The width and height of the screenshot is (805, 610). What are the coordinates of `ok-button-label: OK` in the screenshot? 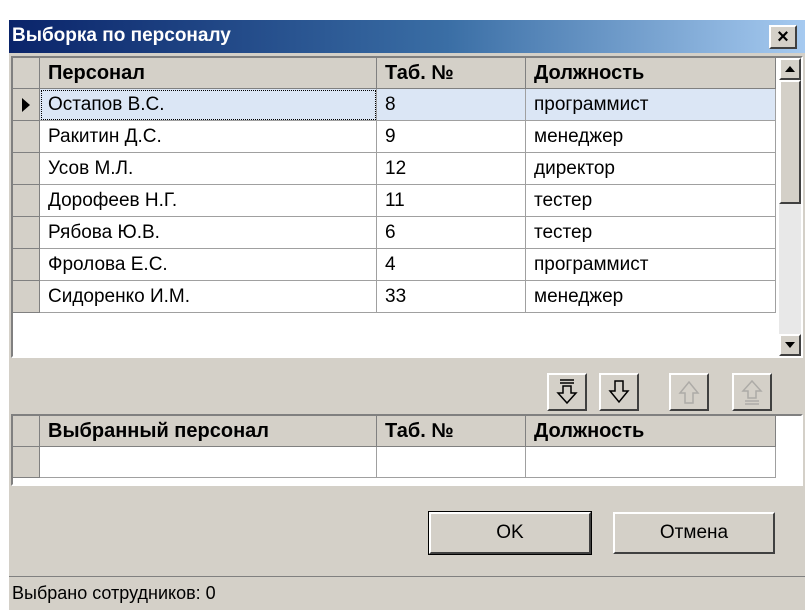 It's located at (510, 532).